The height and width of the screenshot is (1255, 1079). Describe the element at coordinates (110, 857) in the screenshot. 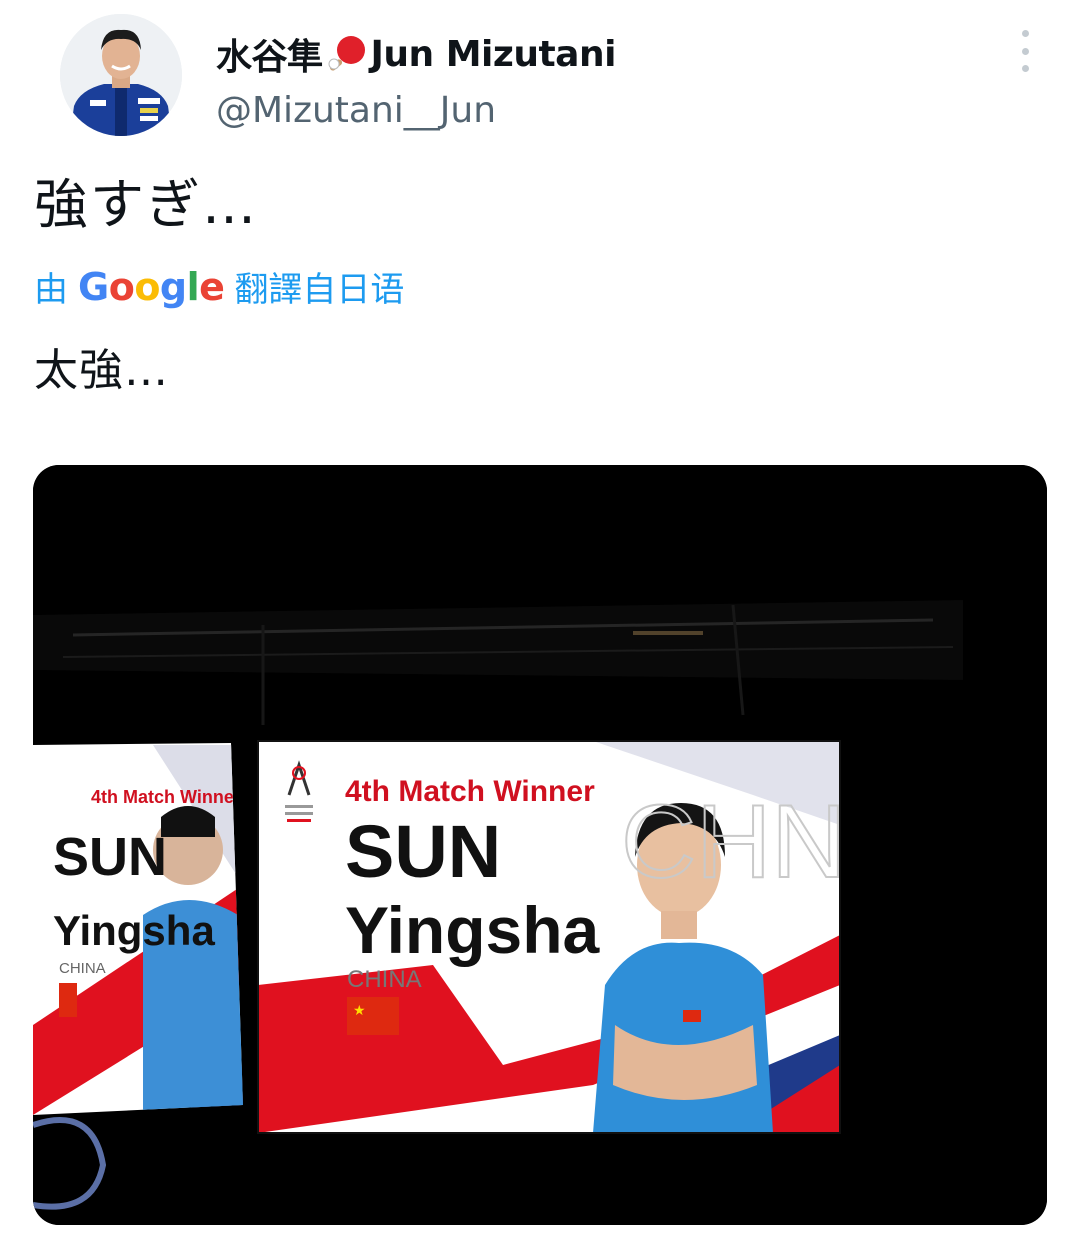

I see `side-surname: SUN` at that location.